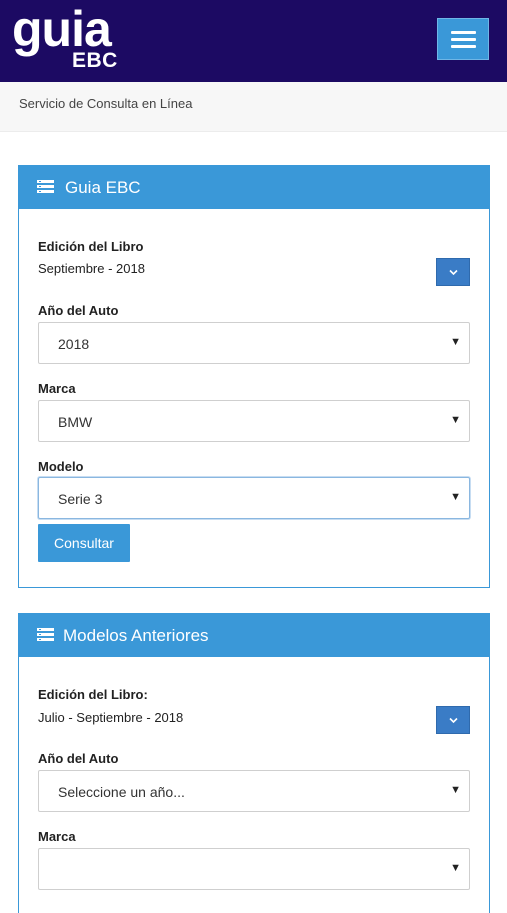  What do you see at coordinates (80, 499) in the screenshot?
I see `model-selected-value: Serie 3` at bounding box center [80, 499].